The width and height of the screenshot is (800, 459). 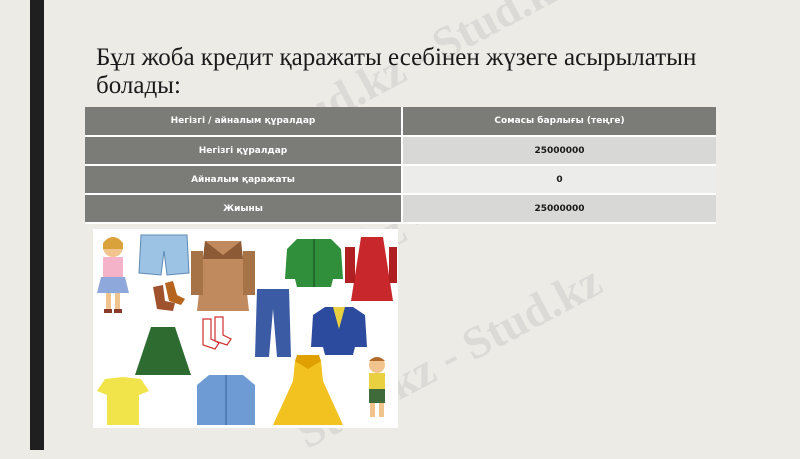 What do you see at coordinates (308, 390) in the screenshot?
I see `dress-icon` at bounding box center [308, 390].